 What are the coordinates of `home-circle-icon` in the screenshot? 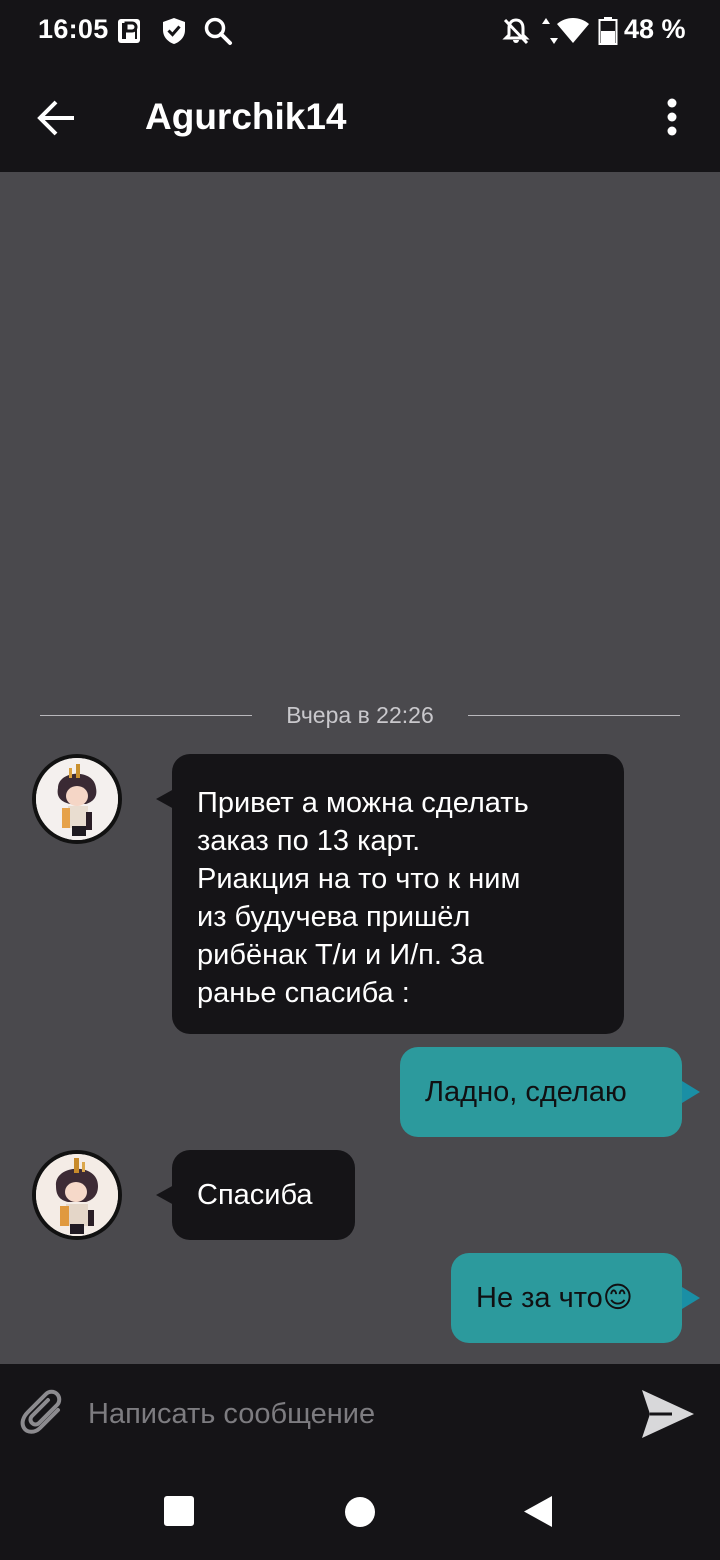 It's located at (360, 1512).